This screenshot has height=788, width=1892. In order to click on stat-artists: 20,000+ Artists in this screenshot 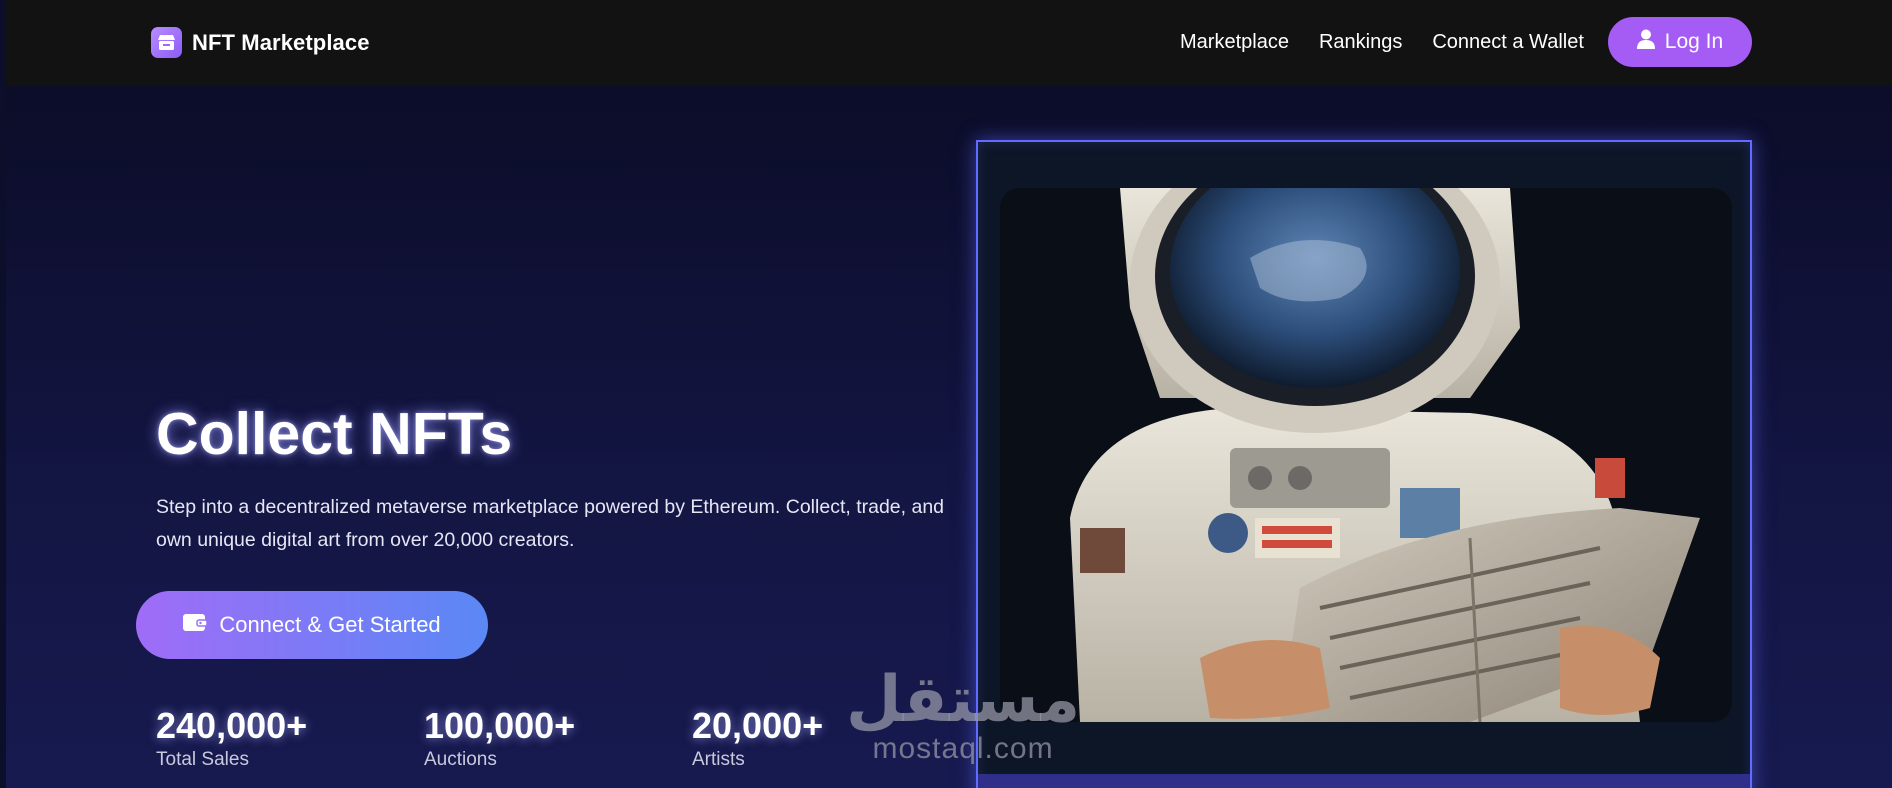, I will do `click(757, 738)`.